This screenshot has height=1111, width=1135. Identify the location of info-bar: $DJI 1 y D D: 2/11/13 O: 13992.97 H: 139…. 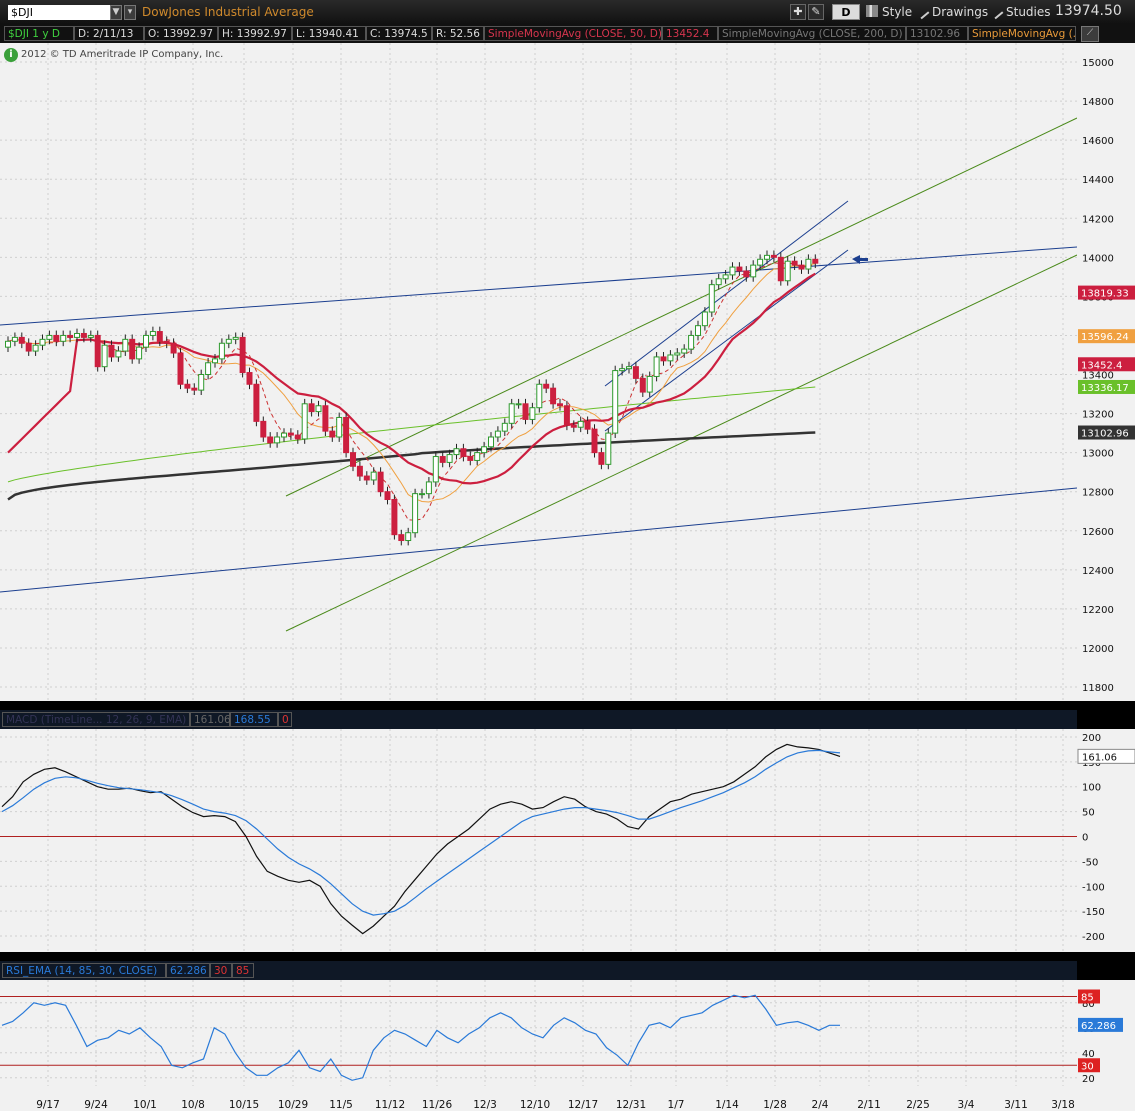
(567, 33).